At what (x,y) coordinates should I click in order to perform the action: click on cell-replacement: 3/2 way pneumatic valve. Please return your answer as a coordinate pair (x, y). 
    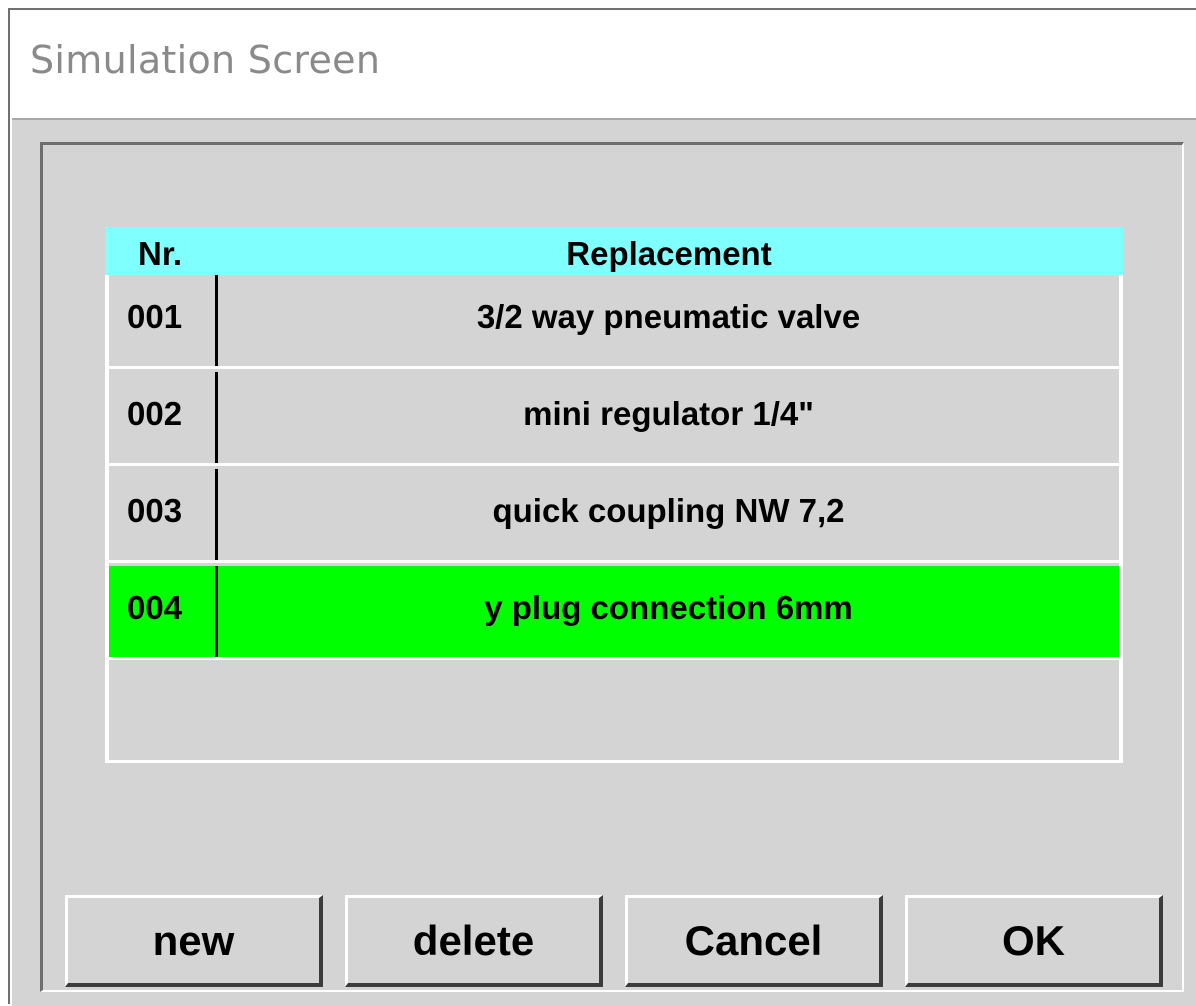
    Looking at the image, I should click on (668, 316).